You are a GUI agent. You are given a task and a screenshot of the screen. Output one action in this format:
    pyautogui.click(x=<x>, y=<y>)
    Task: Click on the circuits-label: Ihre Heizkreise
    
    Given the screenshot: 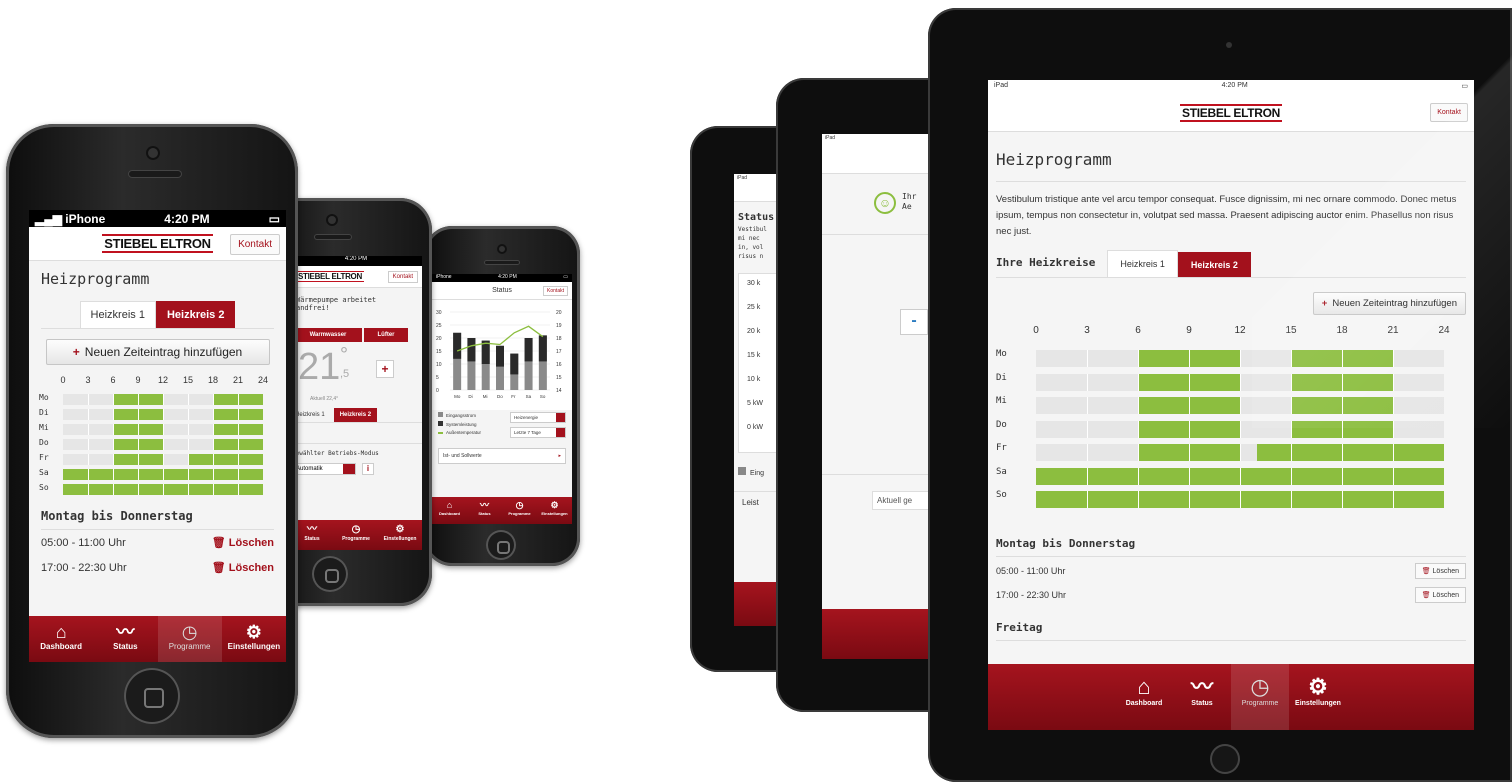 What is the action you would take?
    pyautogui.click(x=1046, y=262)
    